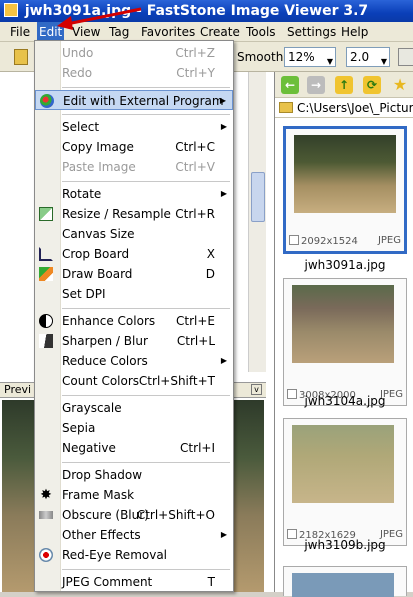 The image size is (413, 597). Describe the element at coordinates (134, 194) in the screenshot. I see `menu-item-rotate: Rotate ▶` at that location.